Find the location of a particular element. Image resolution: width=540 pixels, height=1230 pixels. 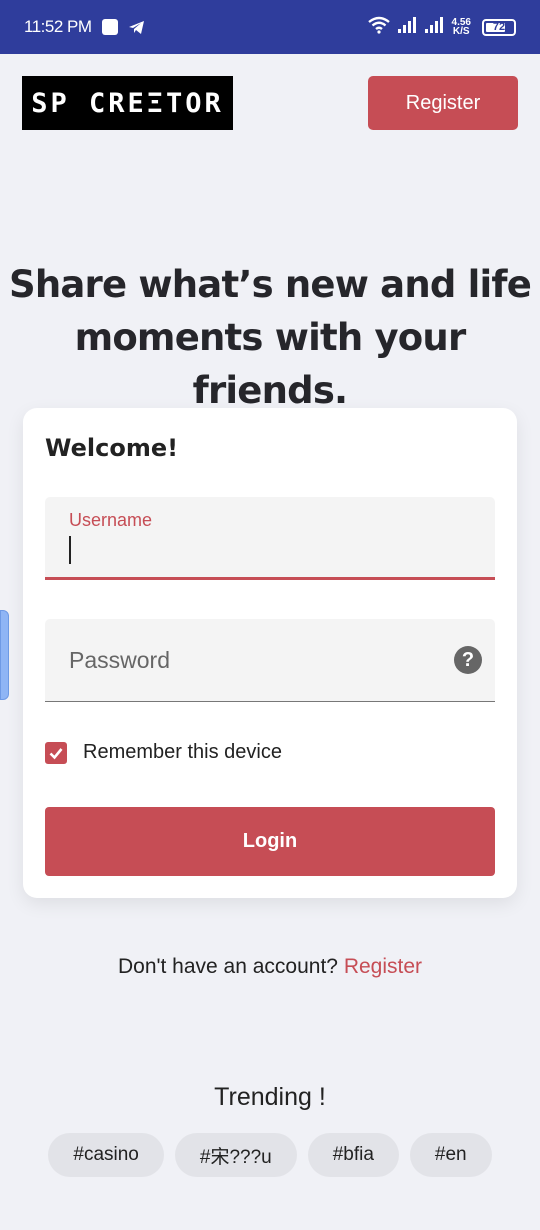

trending-tag: #宋???u is located at coordinates (235, 1155).